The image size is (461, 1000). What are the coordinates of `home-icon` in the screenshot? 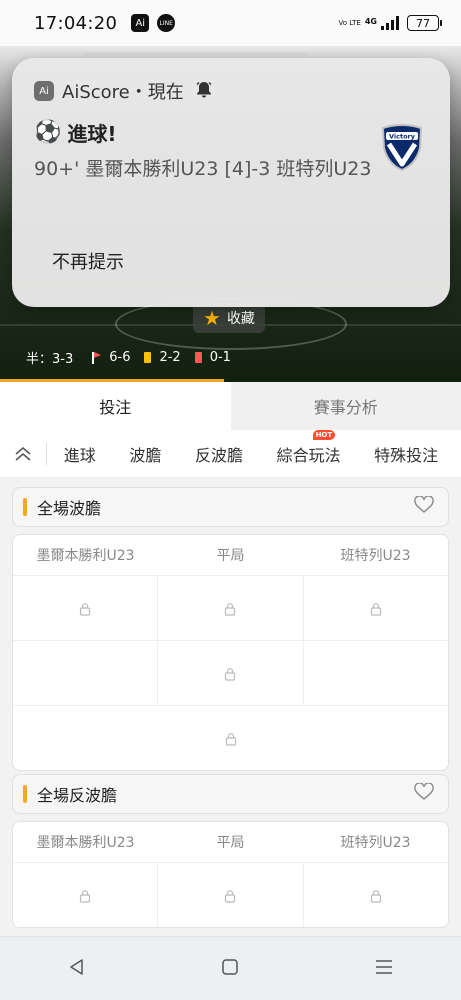 It's located at (230, 969).